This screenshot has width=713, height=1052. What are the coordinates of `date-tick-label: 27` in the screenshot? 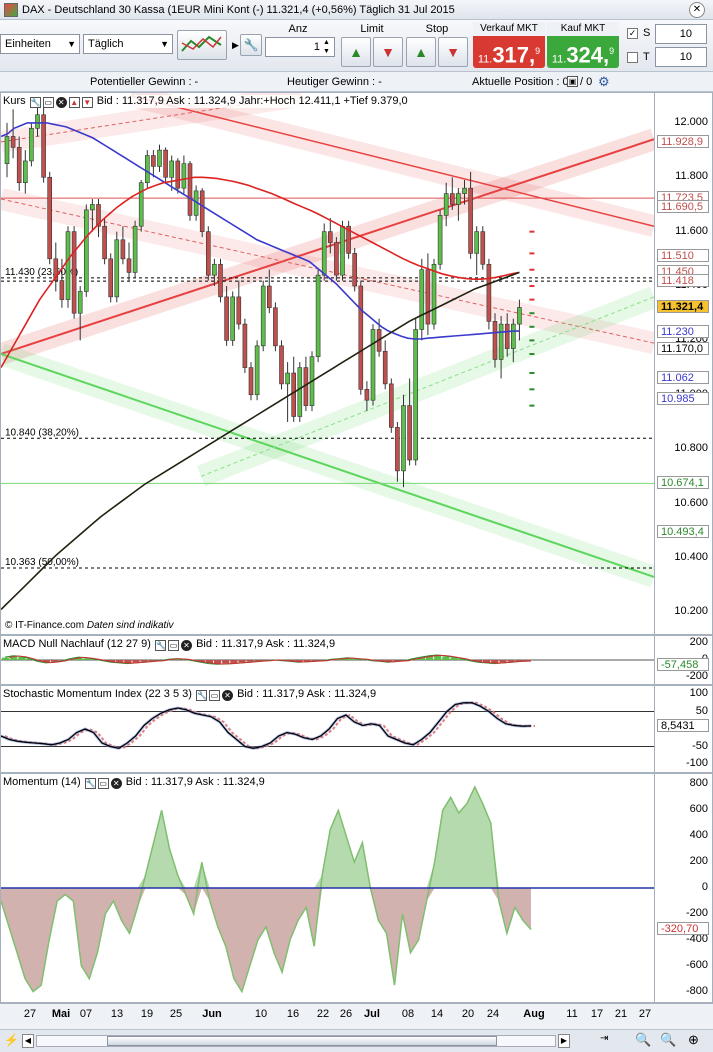 It's located at (30, 1014).